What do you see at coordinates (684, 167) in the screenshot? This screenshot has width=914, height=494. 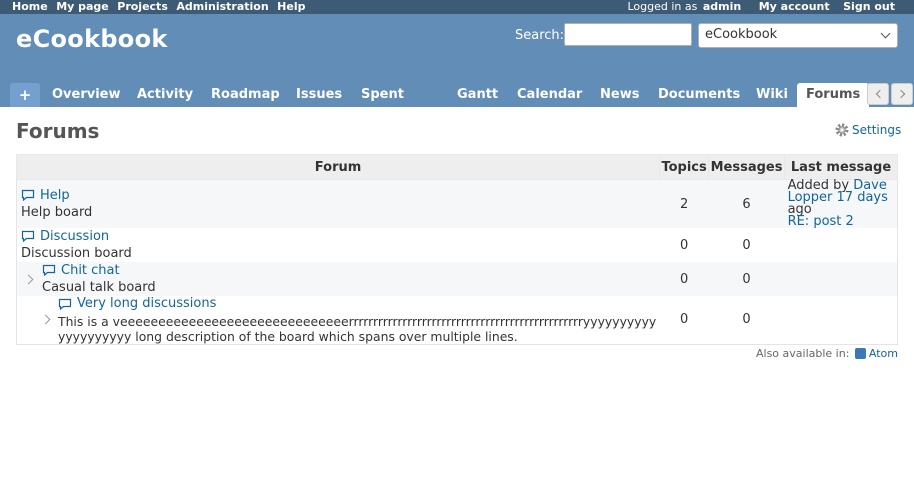 I see `column-header-topics: Topics` at bounding box center [684, 167].